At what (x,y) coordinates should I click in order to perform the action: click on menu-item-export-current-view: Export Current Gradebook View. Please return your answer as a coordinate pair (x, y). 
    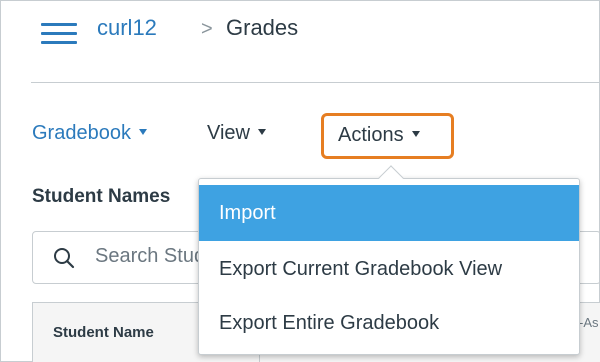
    Looking at the image, I should click on (389, 269).